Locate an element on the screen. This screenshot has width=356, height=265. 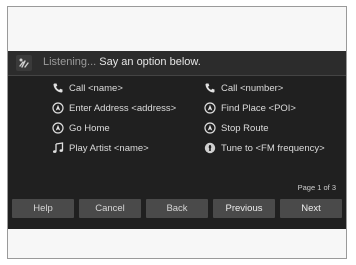
command-label: Call <name> is located at coordinates (96, 88).